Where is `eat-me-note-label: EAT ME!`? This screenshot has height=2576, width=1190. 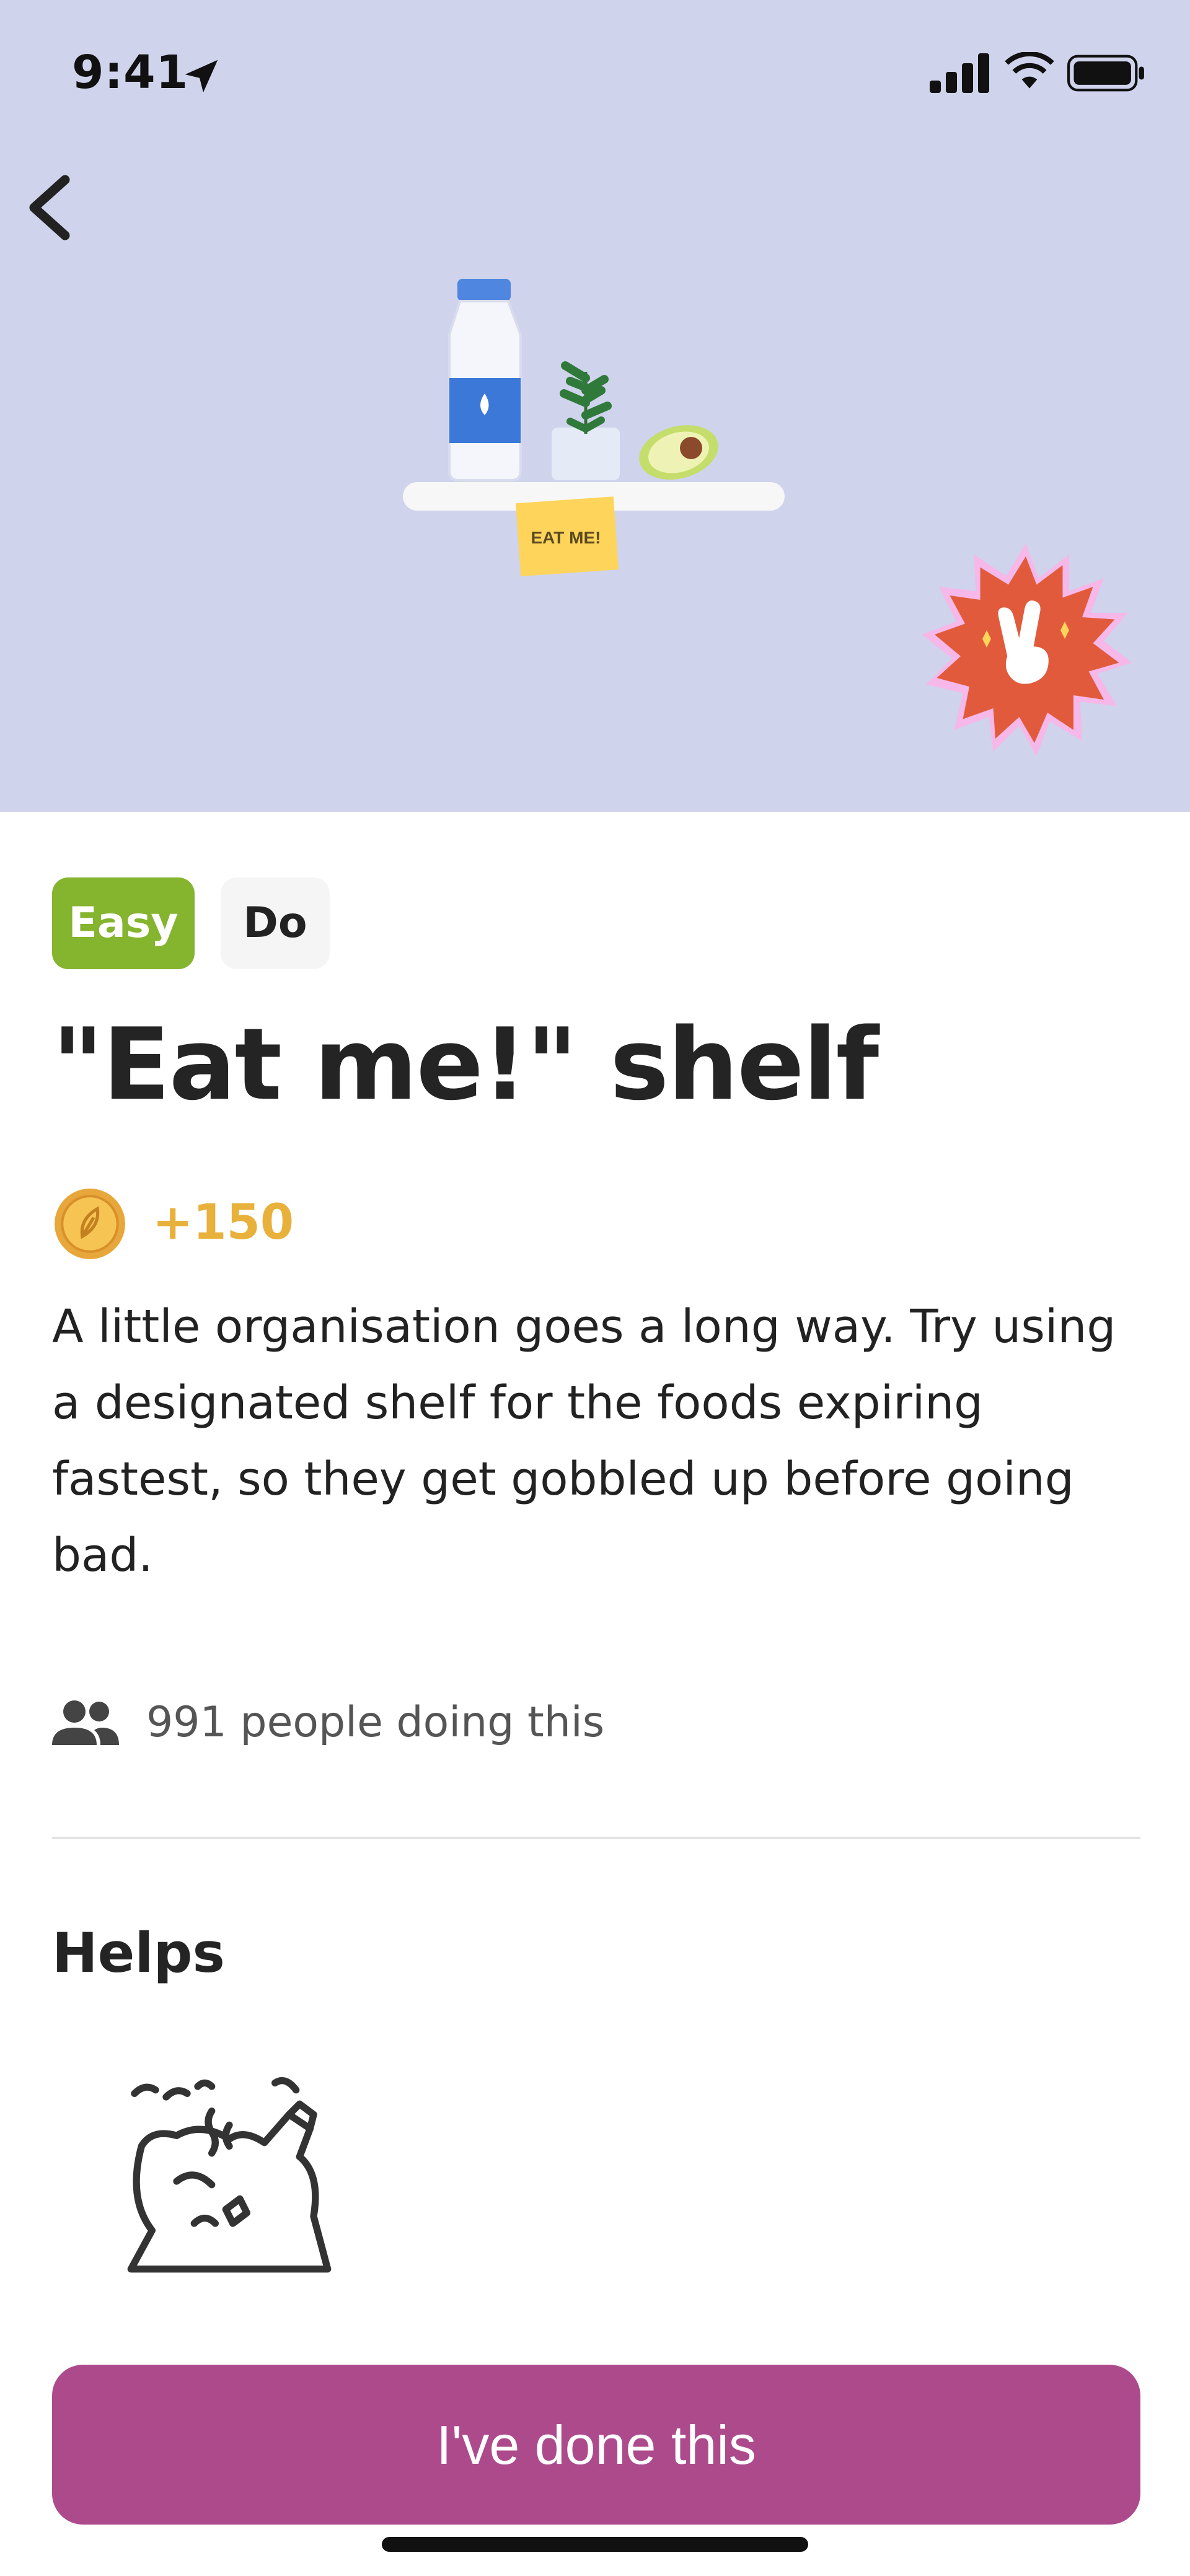
eat-me-note-label: EAT ME! is located at coordinates (566, 537).